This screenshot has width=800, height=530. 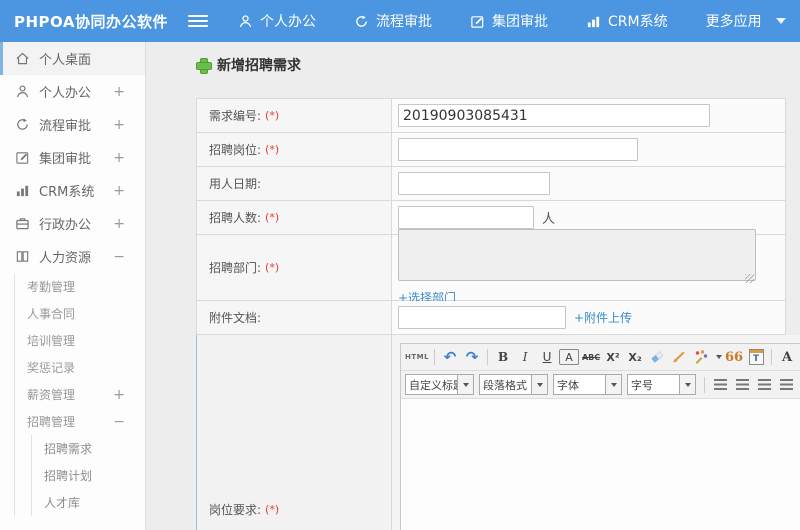 I want to click on field-label: 岗位要求: (*), so click(x=294, y=432).